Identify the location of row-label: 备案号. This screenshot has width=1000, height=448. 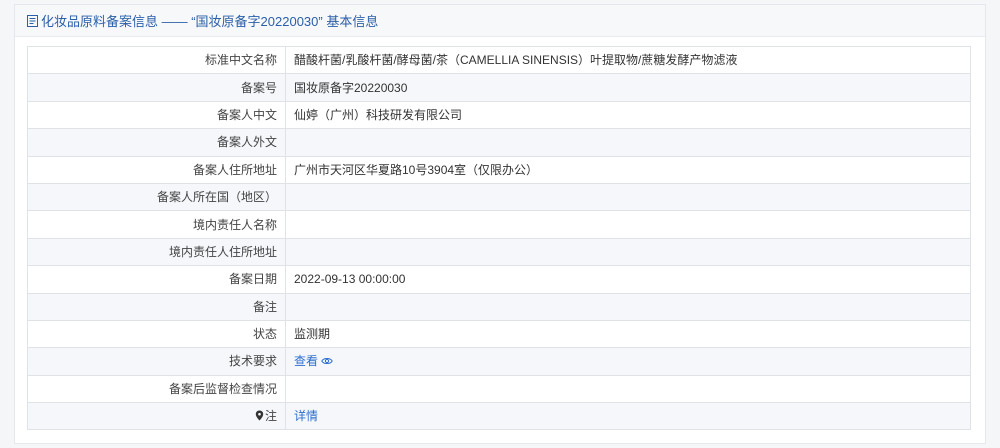
(156, 87).